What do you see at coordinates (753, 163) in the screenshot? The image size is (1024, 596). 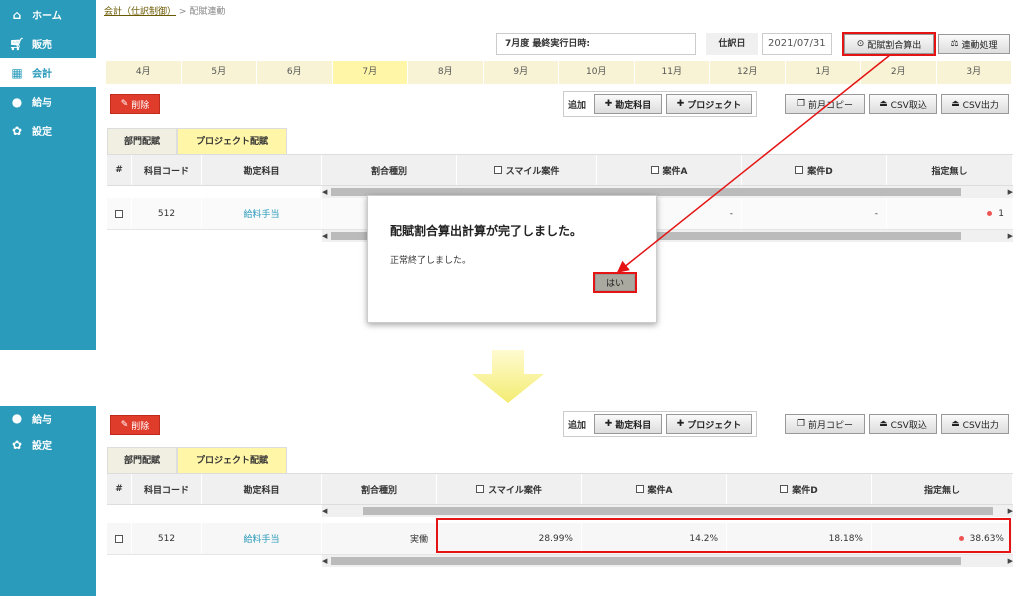 I see `annotation-arrow` at bounding box center [753, 163].